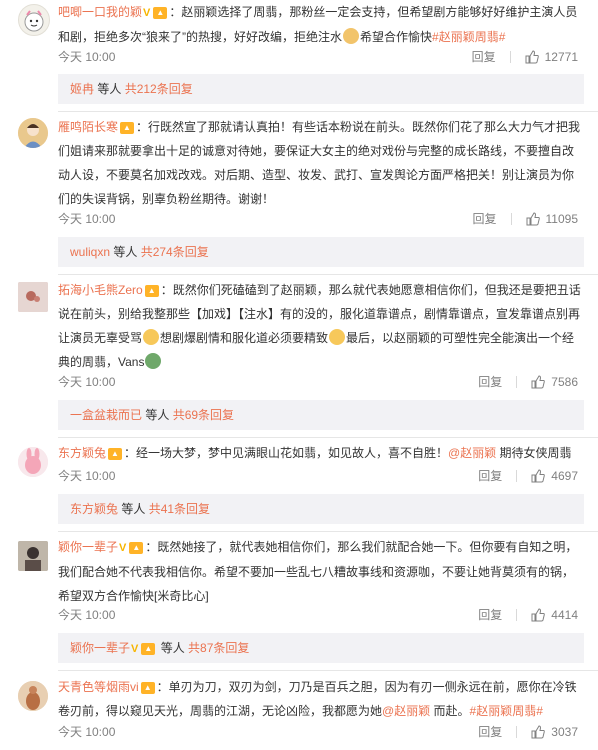 The width and height of the screenshot is (598, 750). What do you see at coordinates (321, 89) in the screenshot?
I see `reply-summary-row: 姬冉 等人 共212条回复` at bounding box center [321, 89].